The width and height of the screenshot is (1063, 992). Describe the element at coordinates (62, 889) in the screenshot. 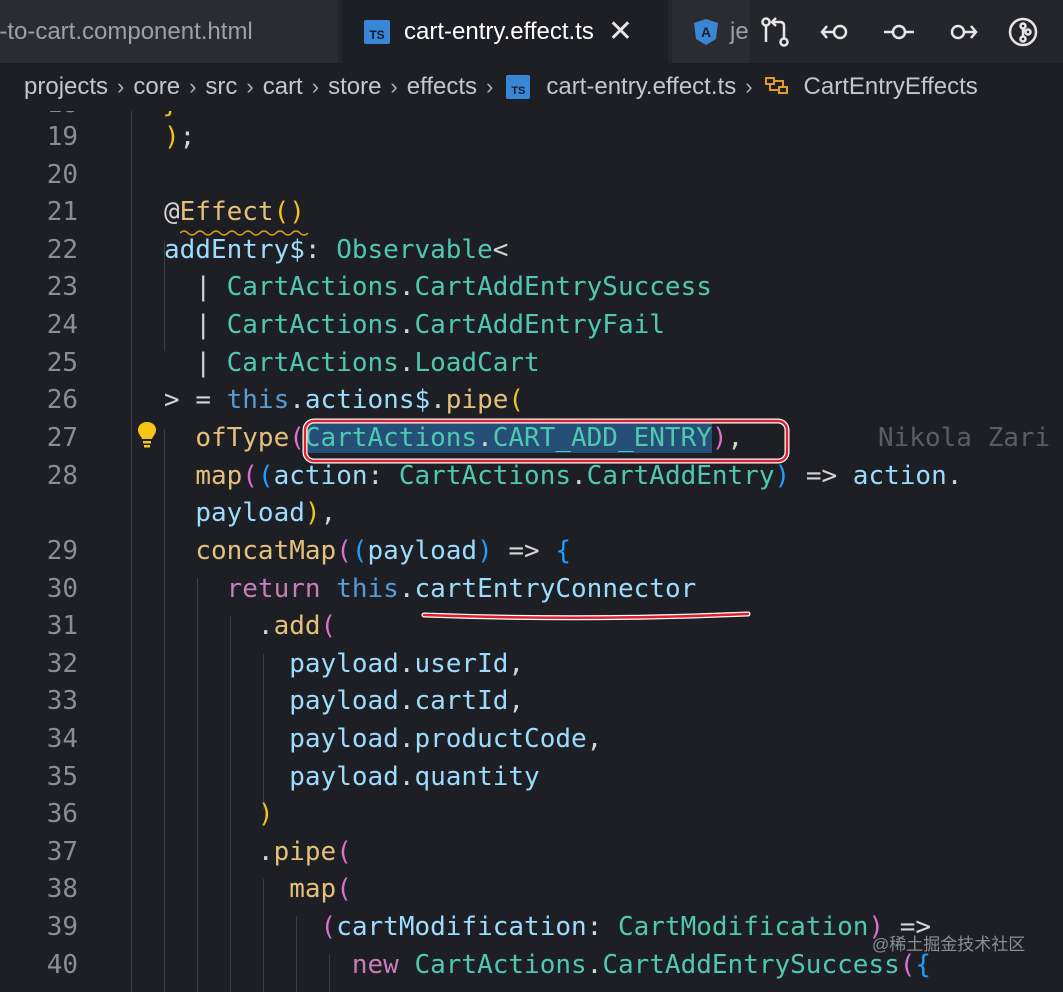

I see `line-number: 38` at that location.